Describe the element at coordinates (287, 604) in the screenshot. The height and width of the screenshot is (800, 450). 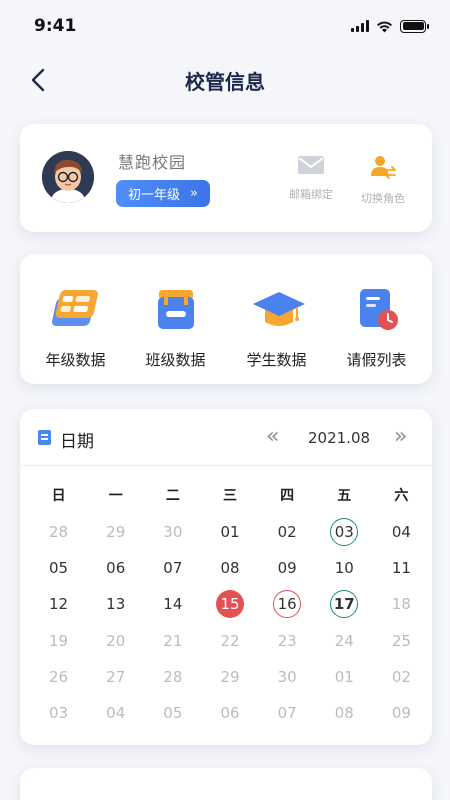
I see `calendar-day: 16` at that location.